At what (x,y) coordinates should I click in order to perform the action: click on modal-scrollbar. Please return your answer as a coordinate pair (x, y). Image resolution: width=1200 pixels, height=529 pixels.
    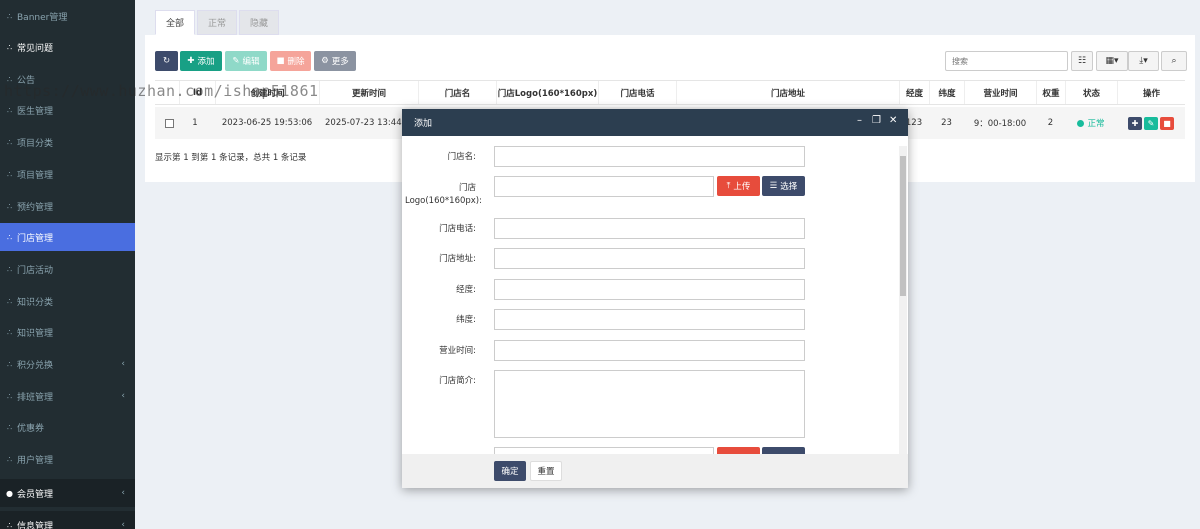
    Looking at the image, I should click on (903, 300).